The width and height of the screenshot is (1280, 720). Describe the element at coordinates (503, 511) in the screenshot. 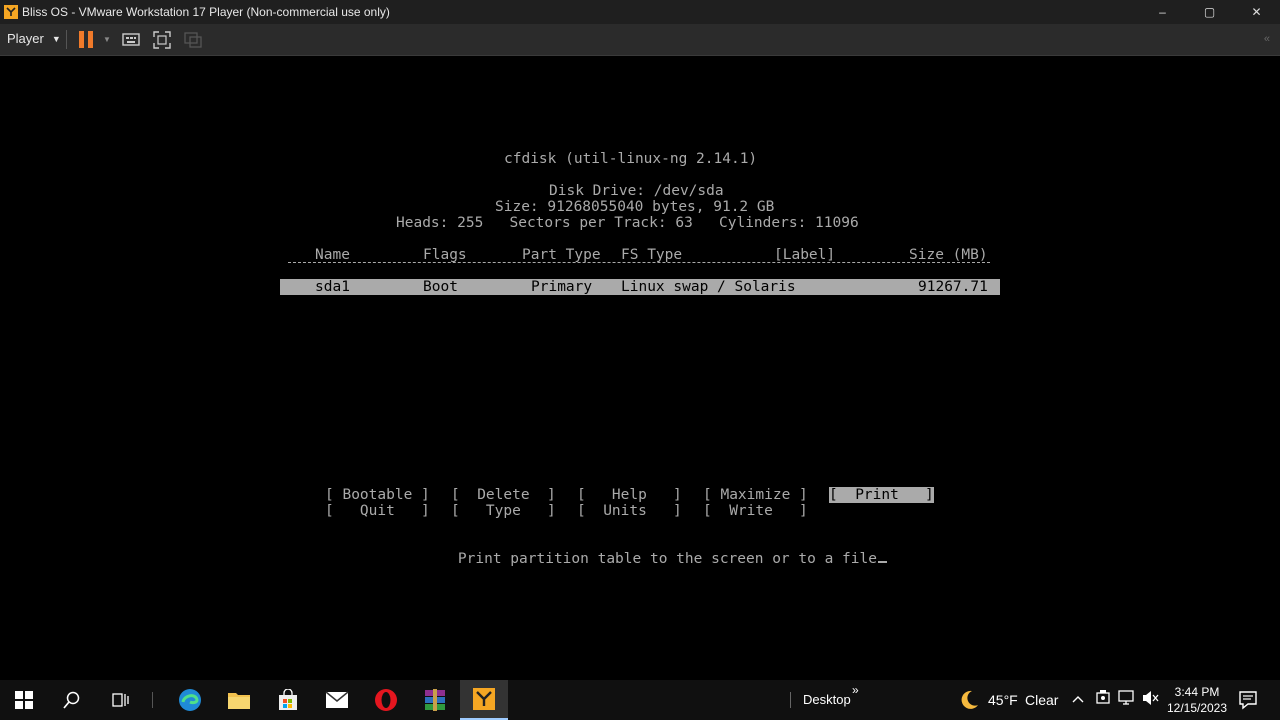

I see `menu-type: [ Type ]` at that location.